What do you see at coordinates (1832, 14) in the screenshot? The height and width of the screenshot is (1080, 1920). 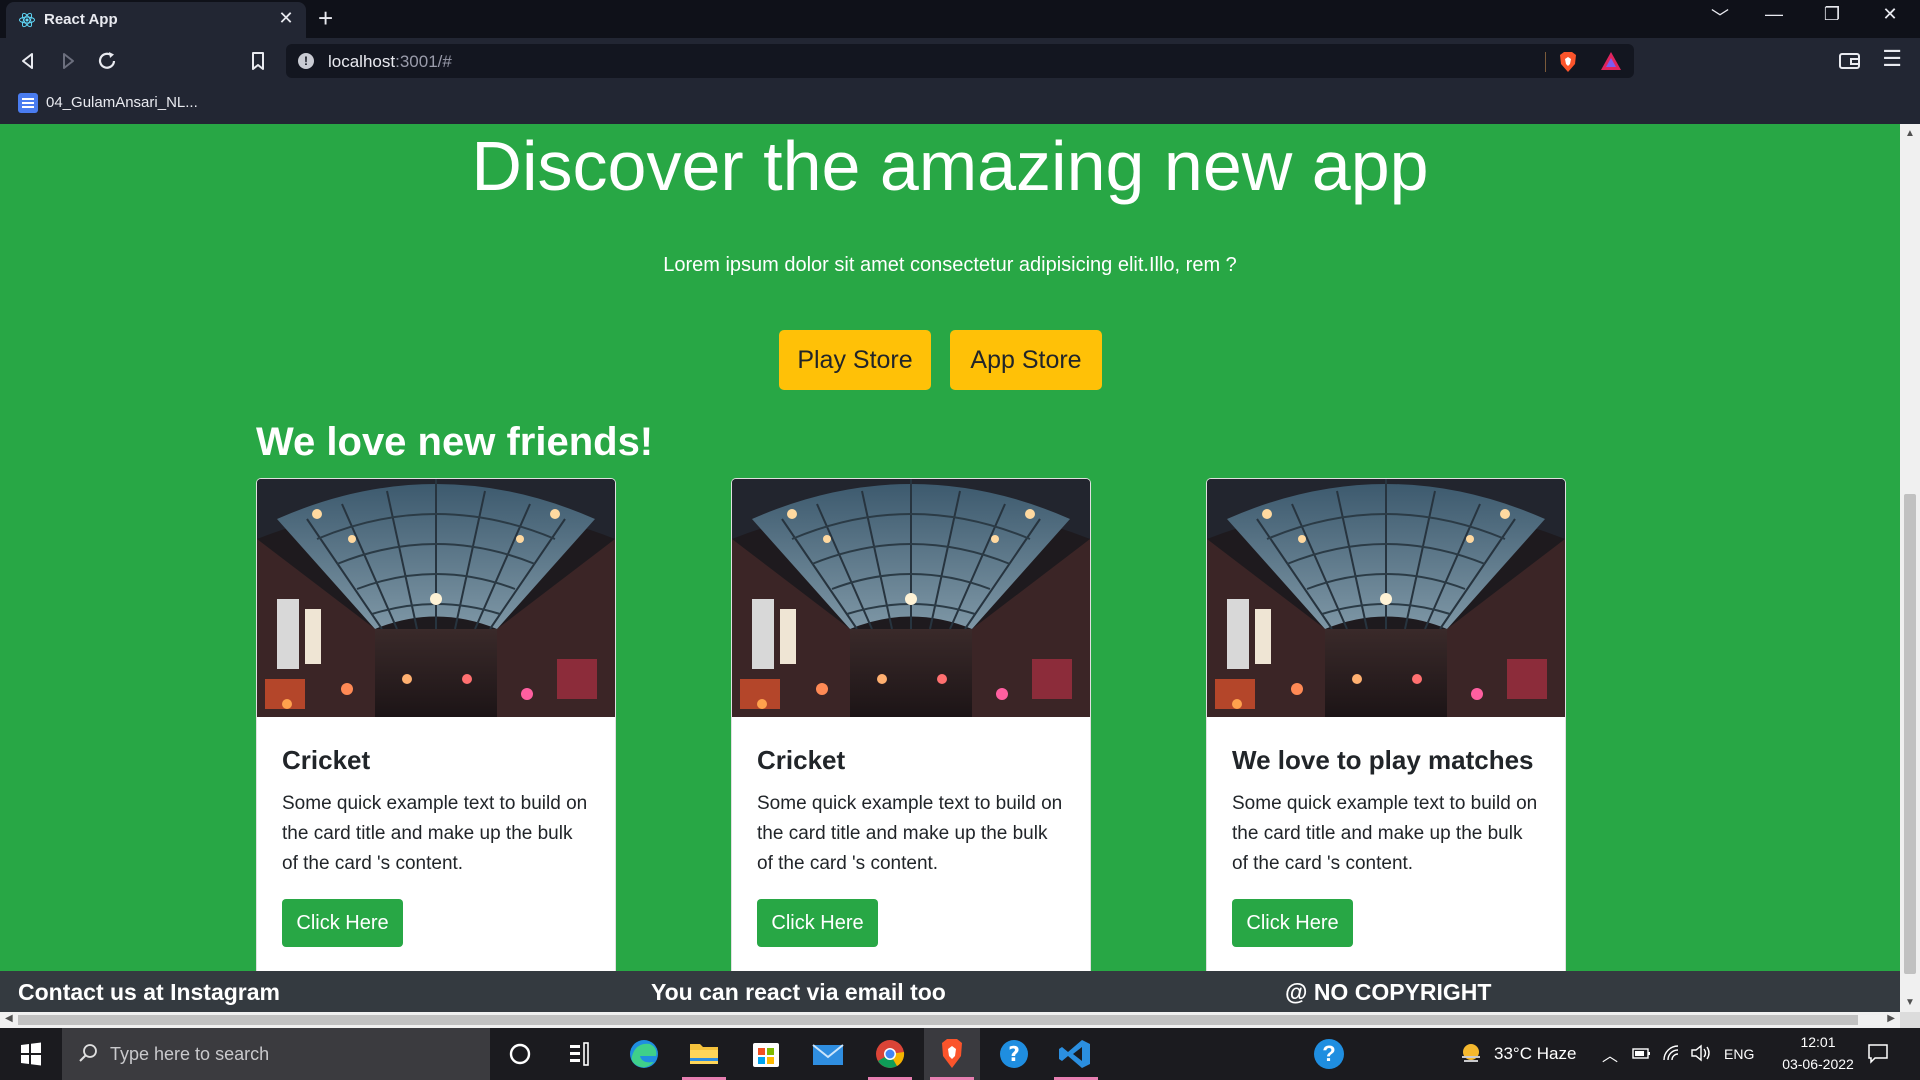 I see `restore-button: ❐` at bounding box center [1832, 14].